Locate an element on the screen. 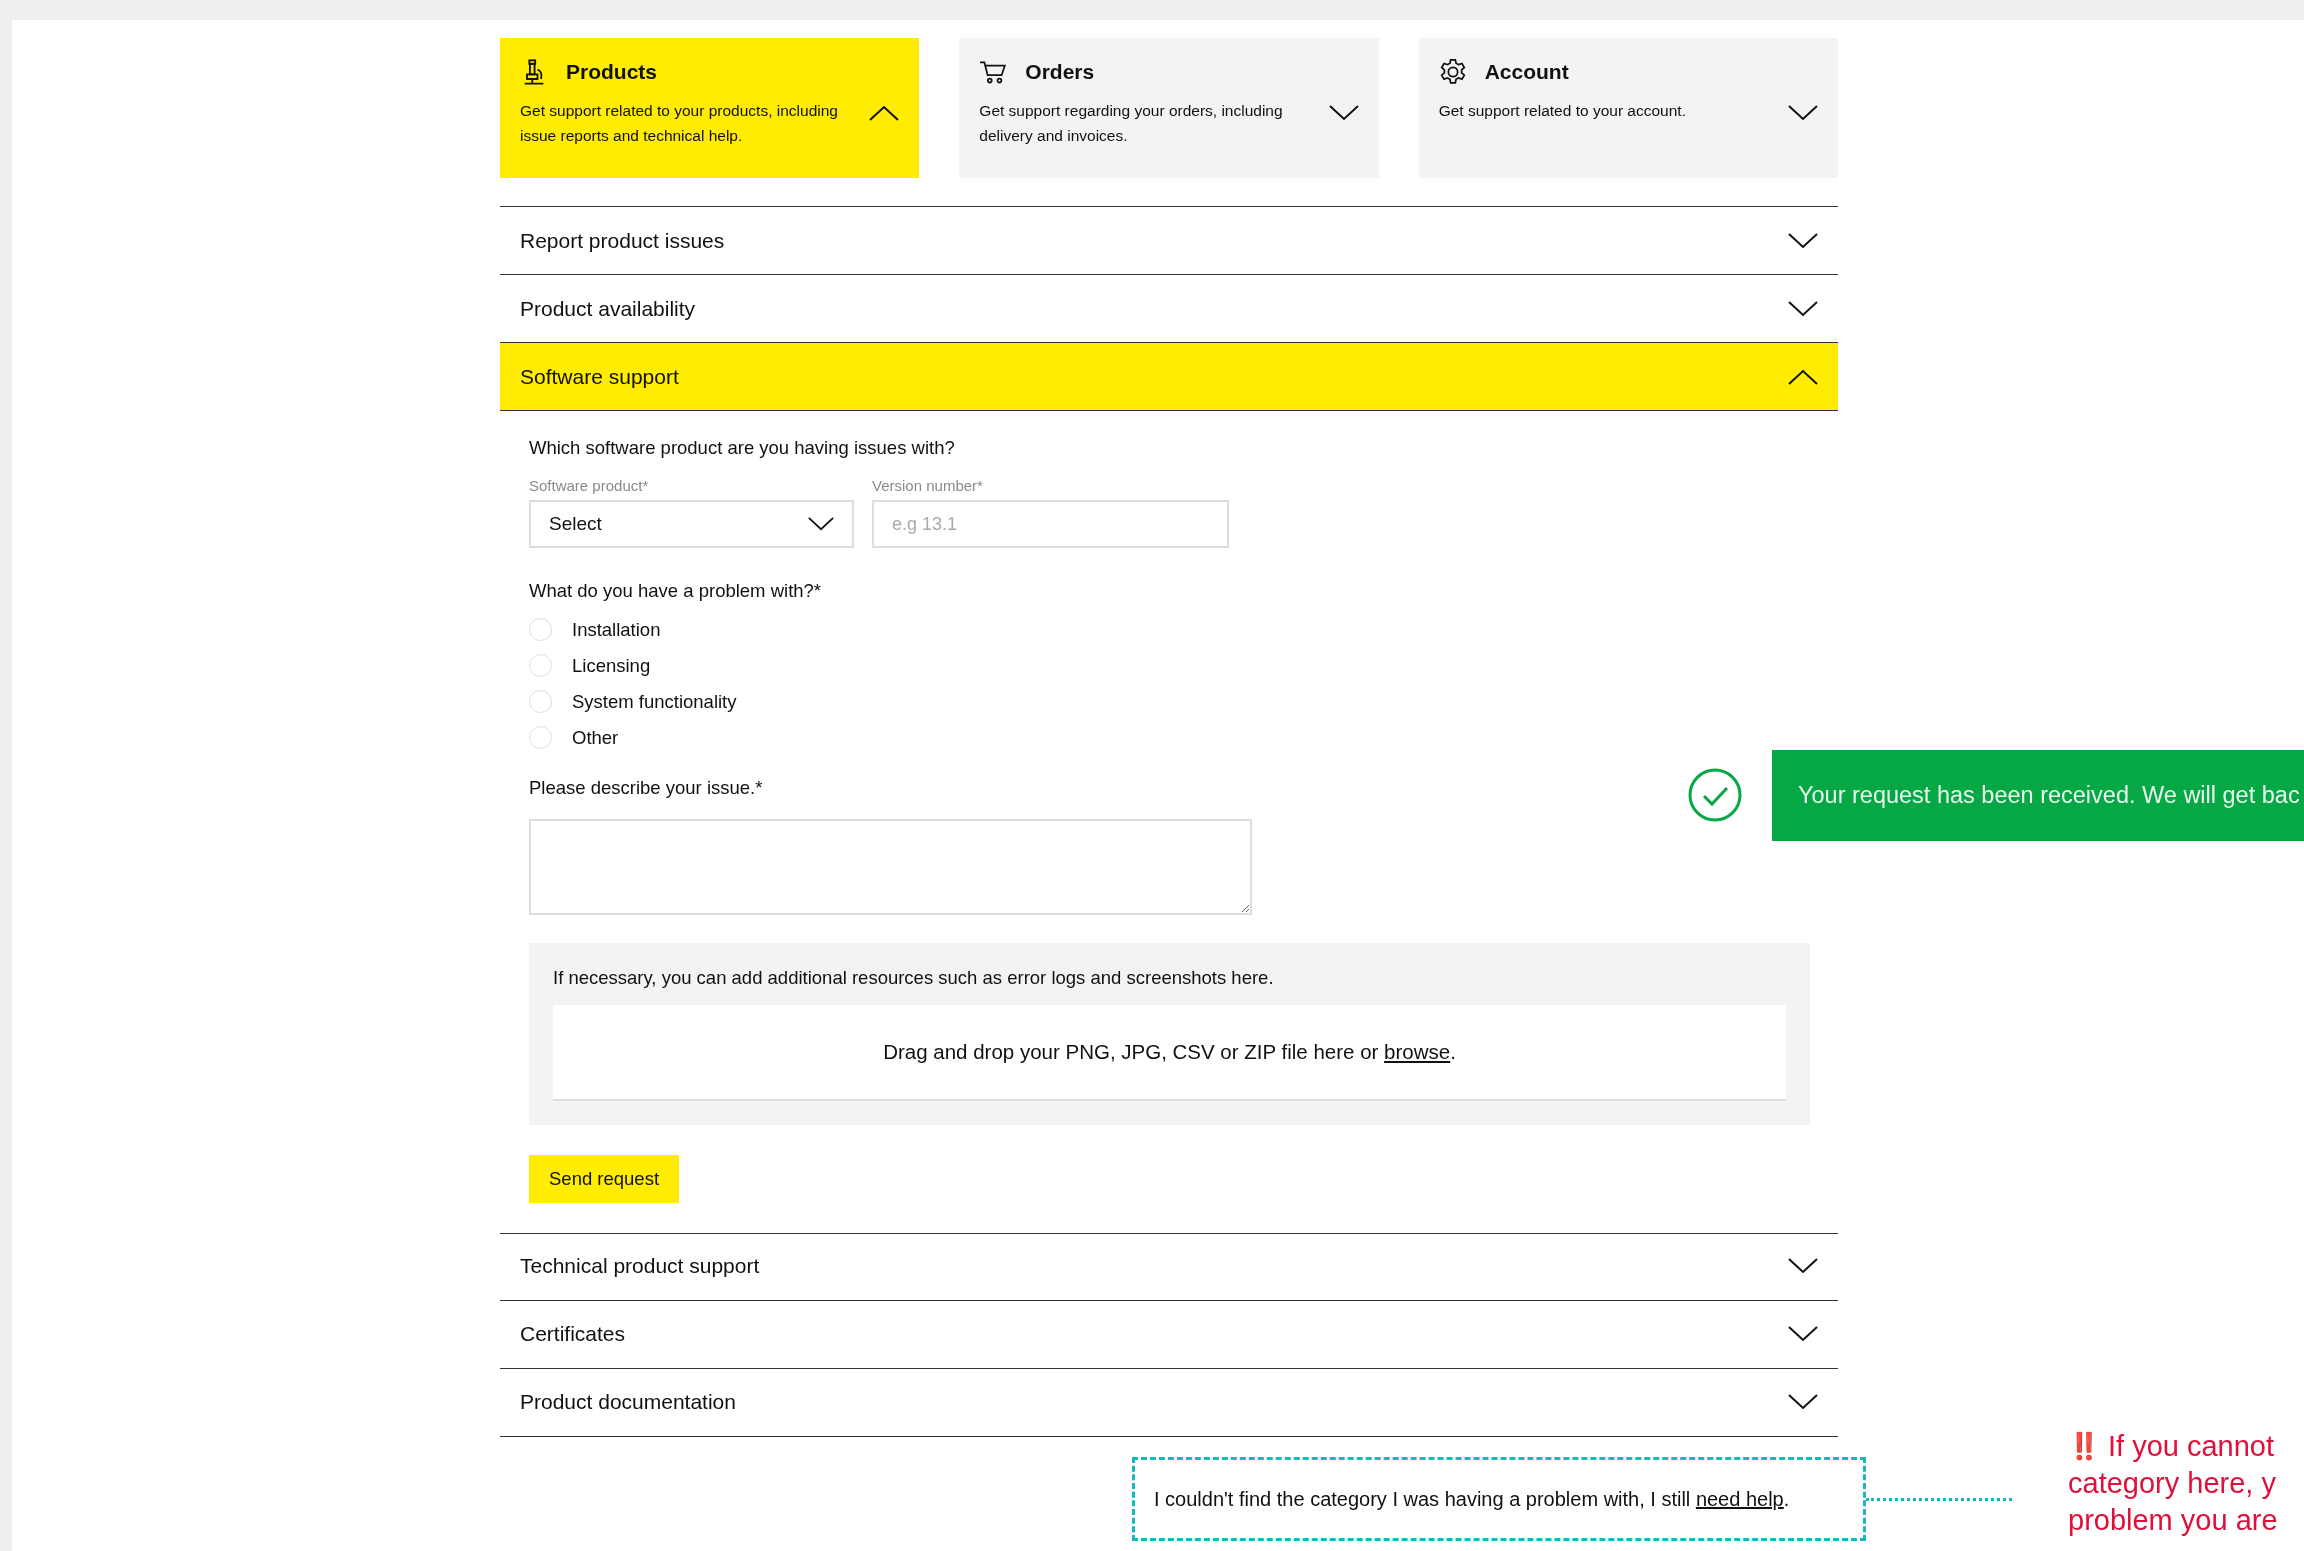  section-title: Certificates is located at coordinates (573, 1334).